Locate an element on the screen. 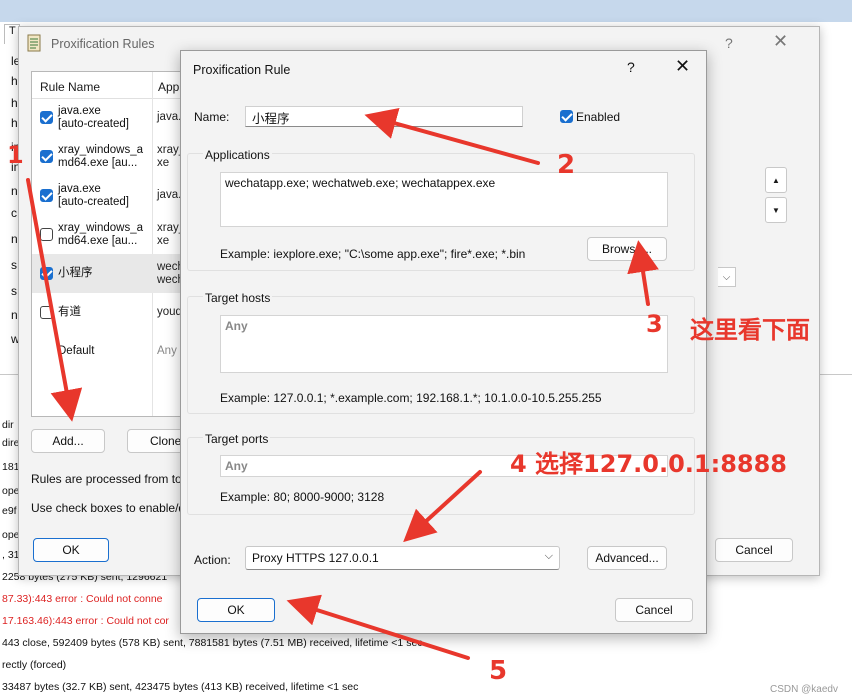  csdn-watermark: CSDN @kaedv is located at coordinates (804, 689).